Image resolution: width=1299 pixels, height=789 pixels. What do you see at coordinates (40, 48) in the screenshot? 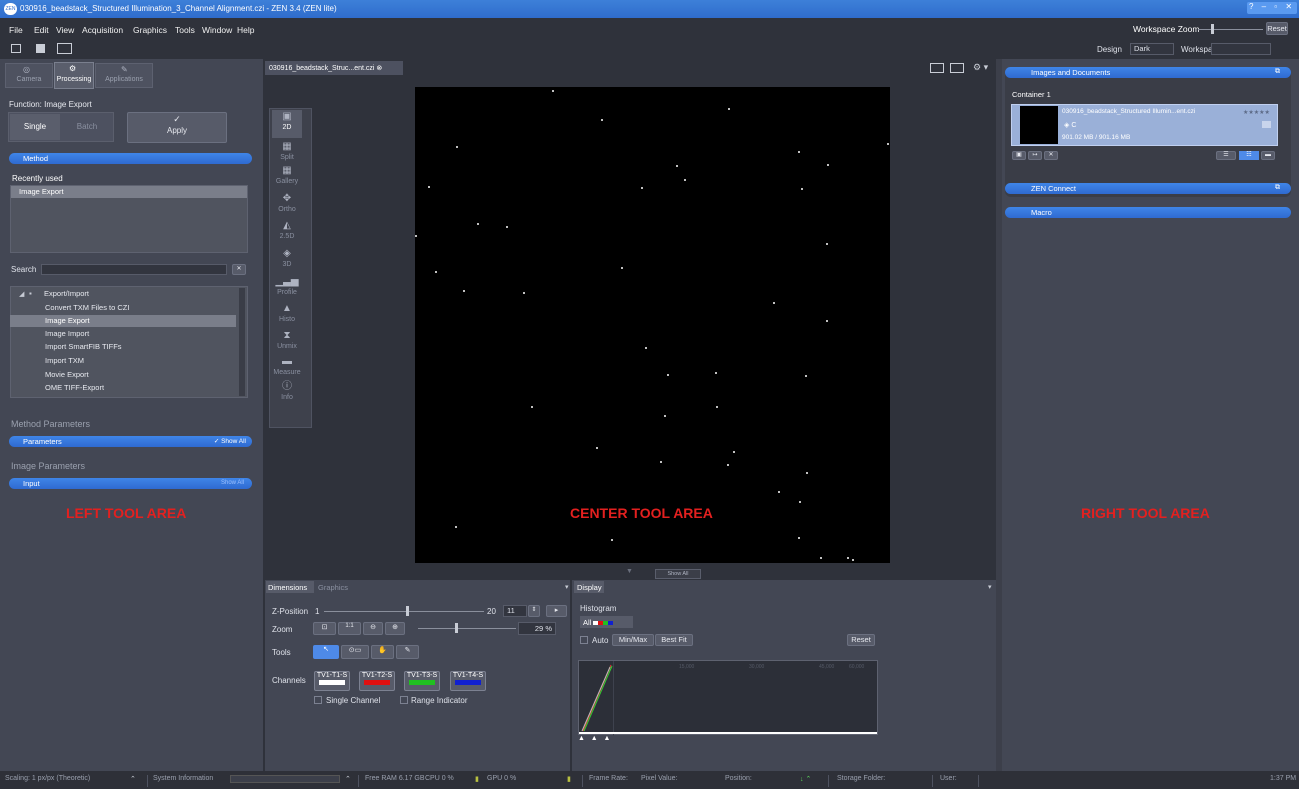
I see `save-icon` at bounding box center [40, 48].